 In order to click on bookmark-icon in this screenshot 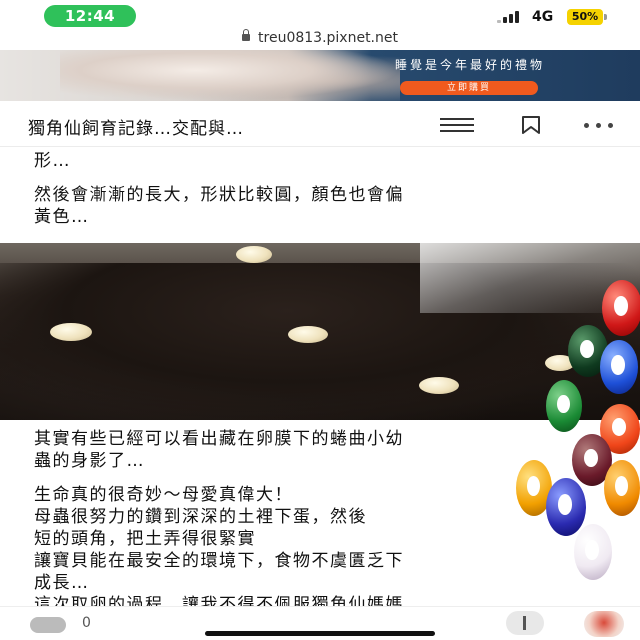, I will do `click(531, 125)`.